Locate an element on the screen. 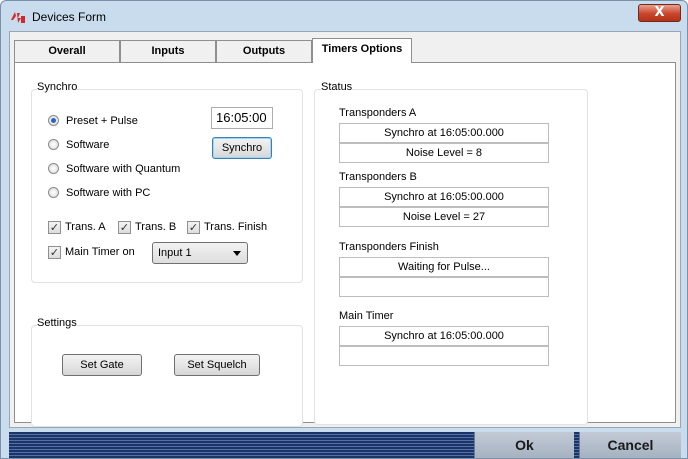  button-label: Cancel is located at coordinates (630, 445).